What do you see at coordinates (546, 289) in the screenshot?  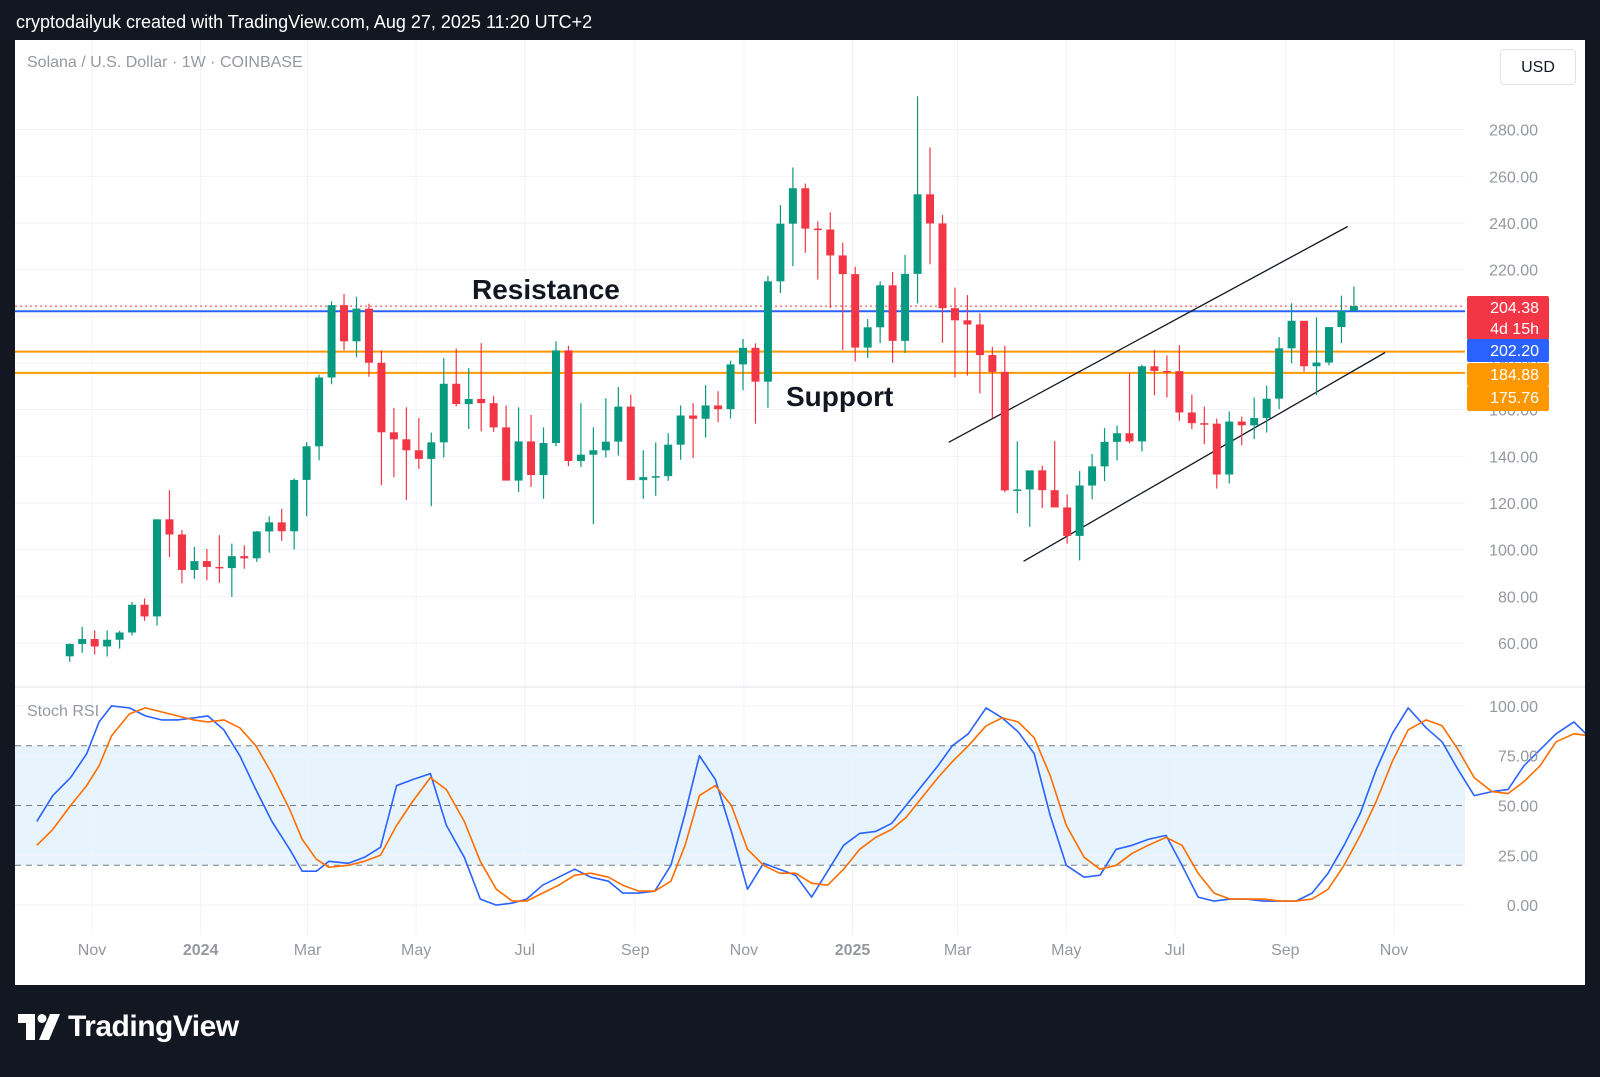 I see `resistance-label: Resistance` at bounding box center [546, 289].